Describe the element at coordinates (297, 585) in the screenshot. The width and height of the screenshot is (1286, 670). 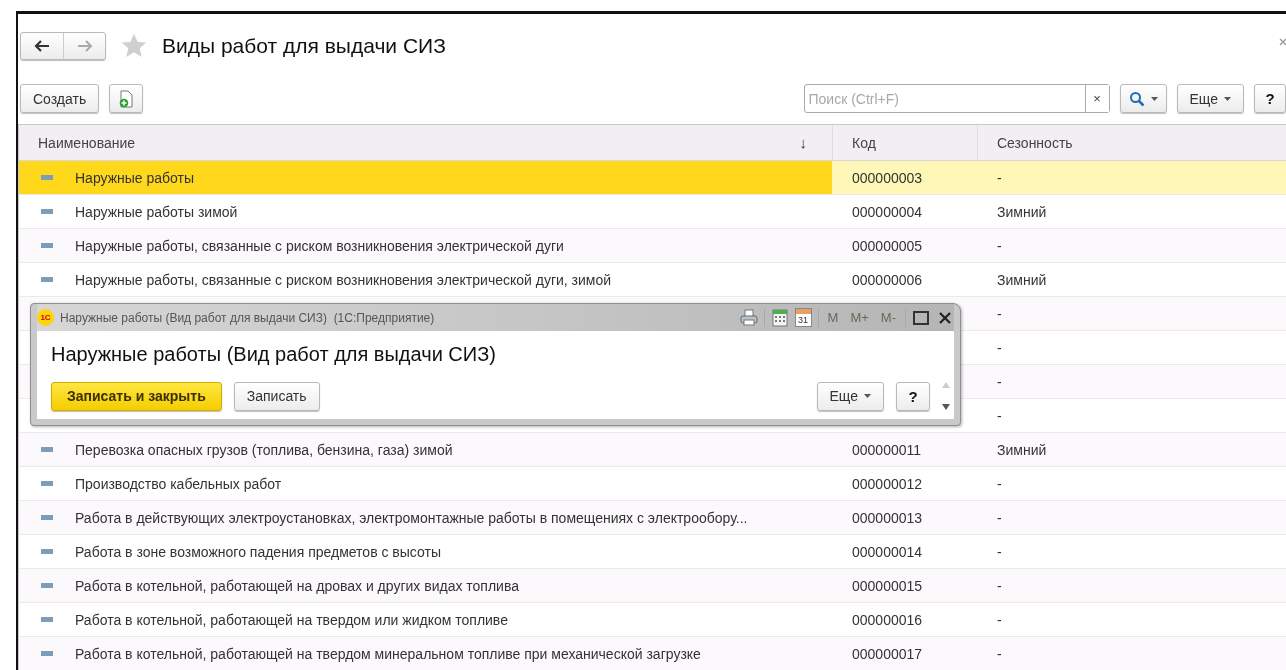
I see `table-cell: Работа в котельной, работающей на дровах и других видах топлива` at that location.